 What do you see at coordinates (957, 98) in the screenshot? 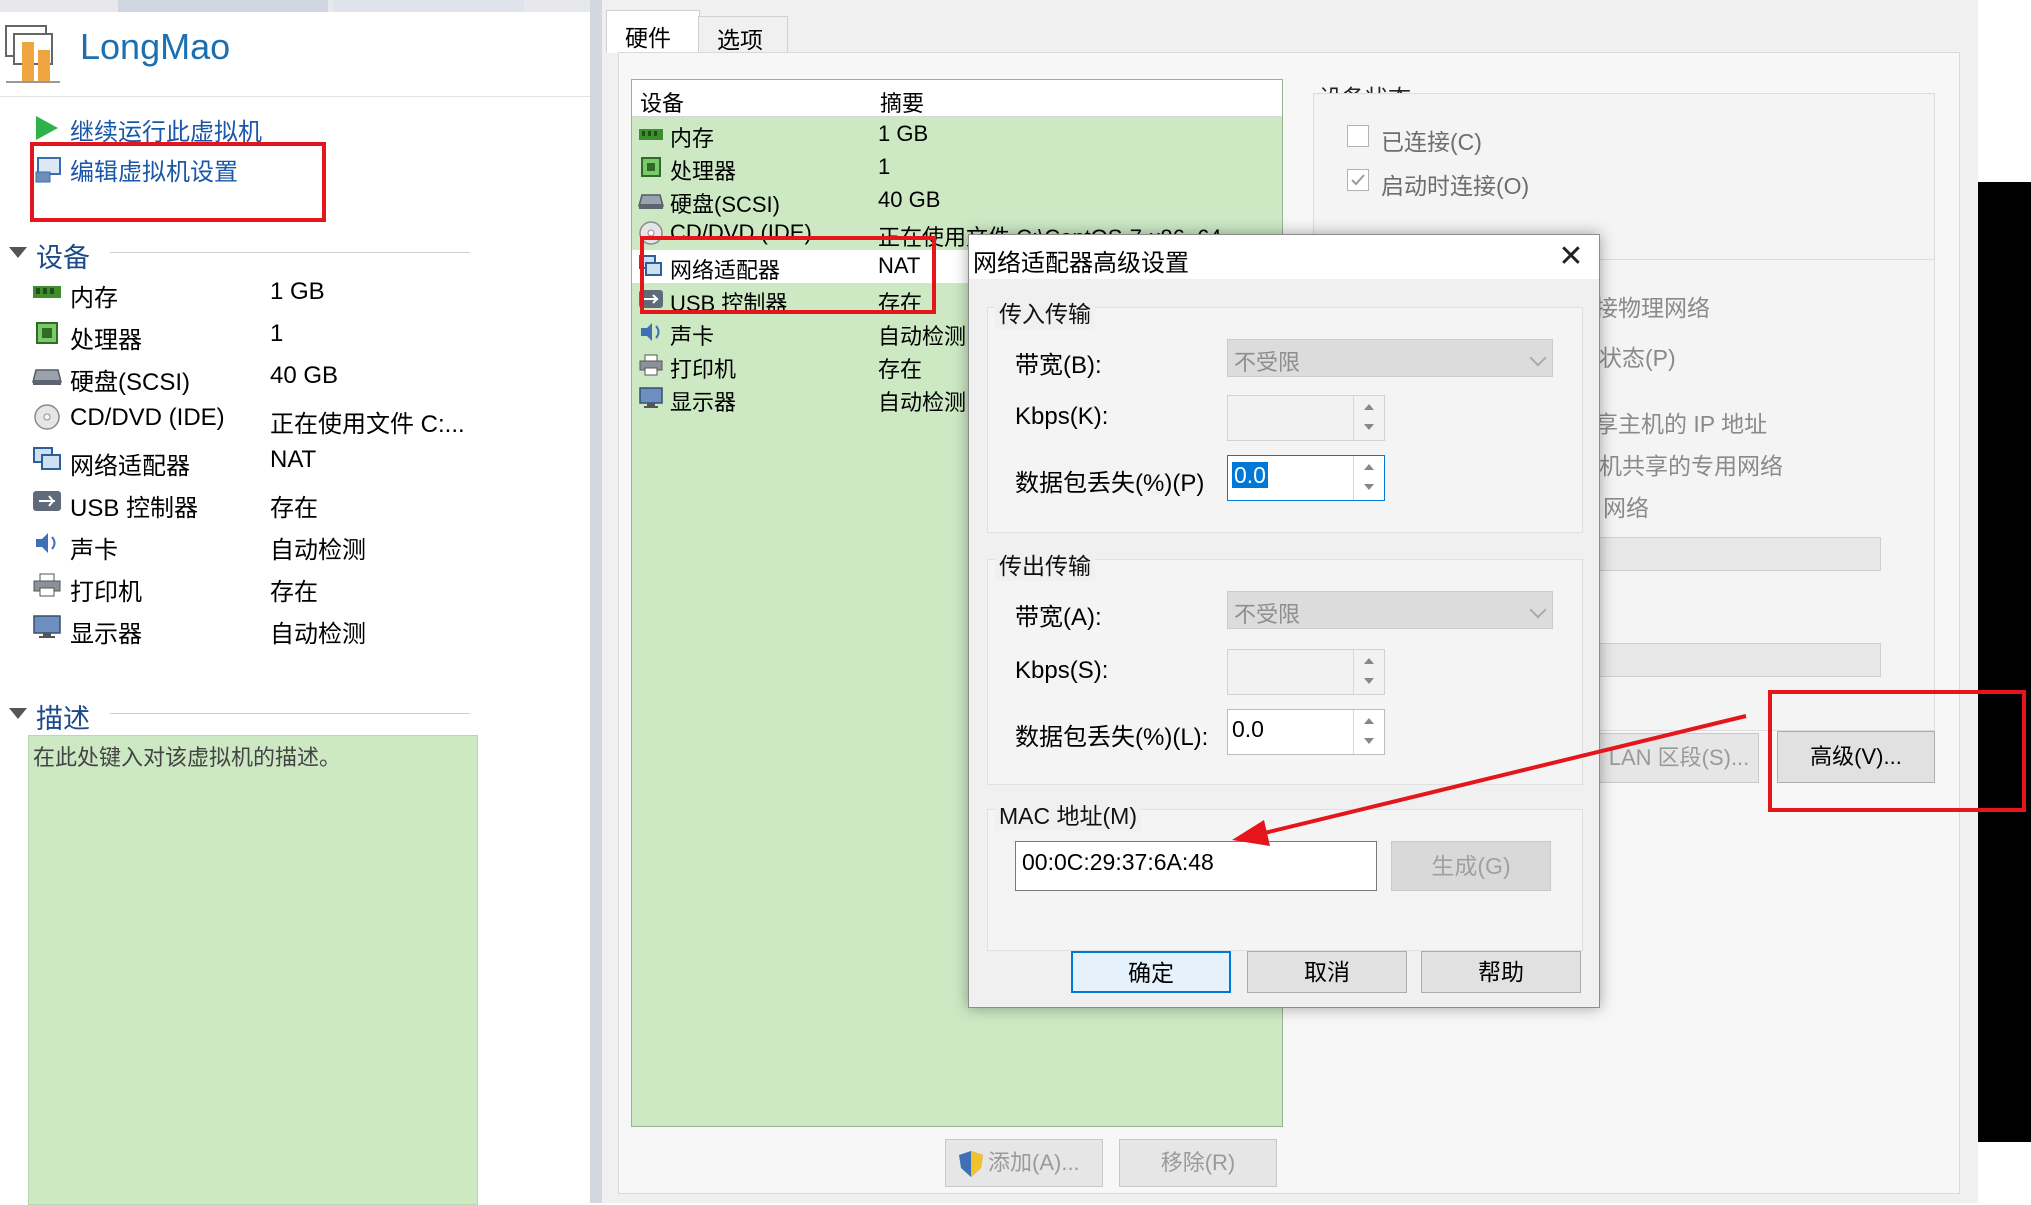
I see `device-list-header: 设备 摘要` at bounding box center [957, 98].